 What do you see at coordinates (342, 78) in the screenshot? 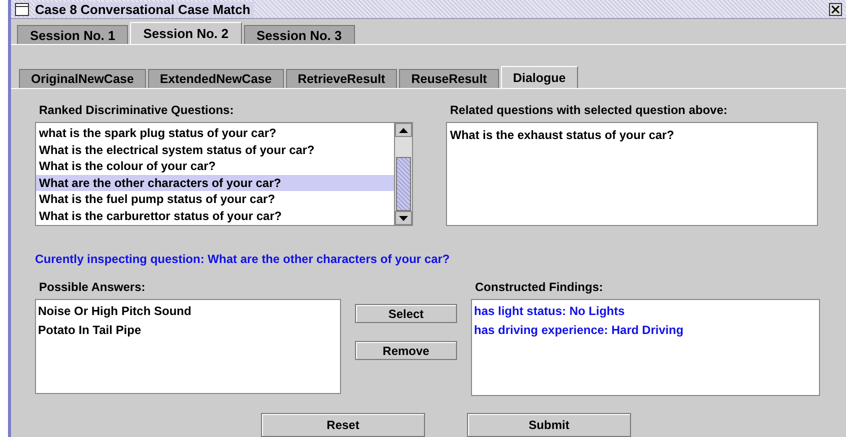
I see `view-tab: RetrieveResult` at bounding box center [342, 78].